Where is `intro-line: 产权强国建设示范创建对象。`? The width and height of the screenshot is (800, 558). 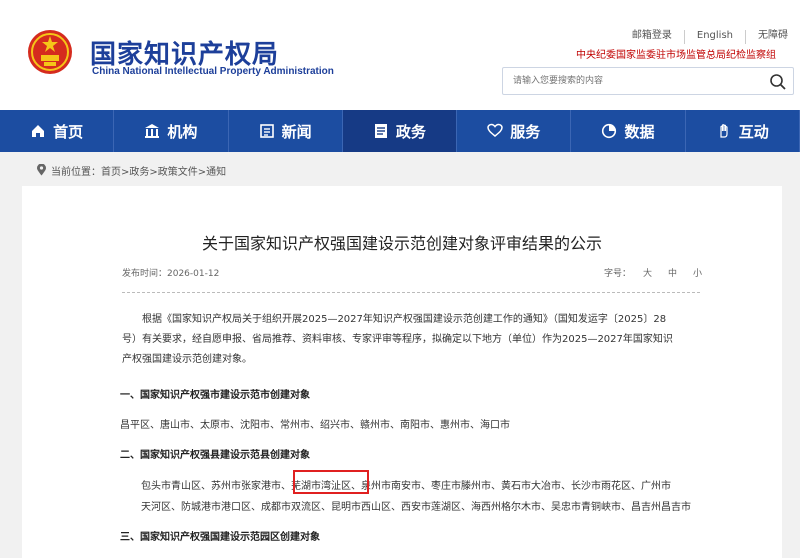
intro-line: 产权强国建设示范创建对象。 is located at coordinates (187, 359).